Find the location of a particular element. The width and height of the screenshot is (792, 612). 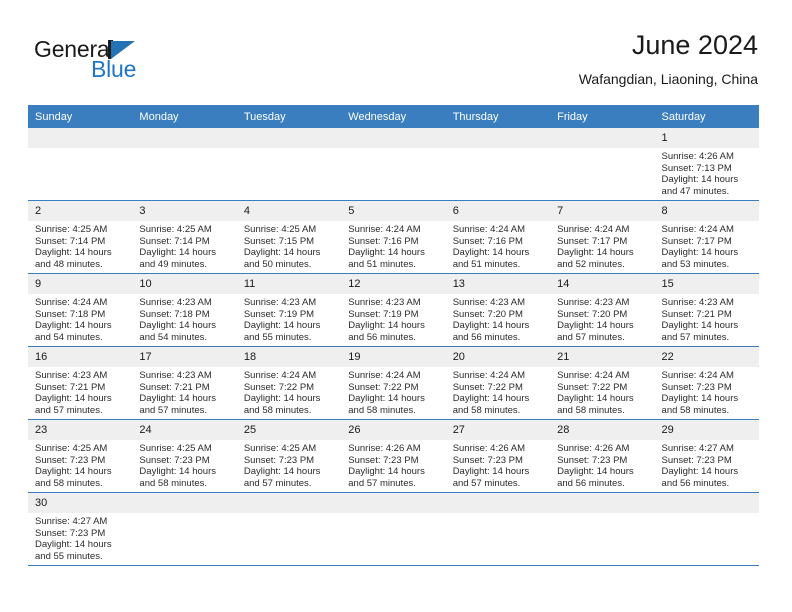

day-daylight-2-text: and 49 minutes. is located at coordinates (173, 264).